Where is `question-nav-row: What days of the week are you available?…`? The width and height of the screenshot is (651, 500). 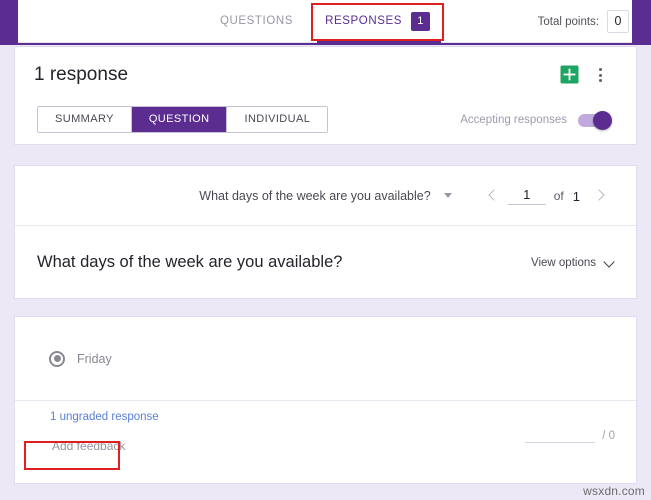
question-nav-row: What days of the week are you available?… is located at coordinates (325, 196).